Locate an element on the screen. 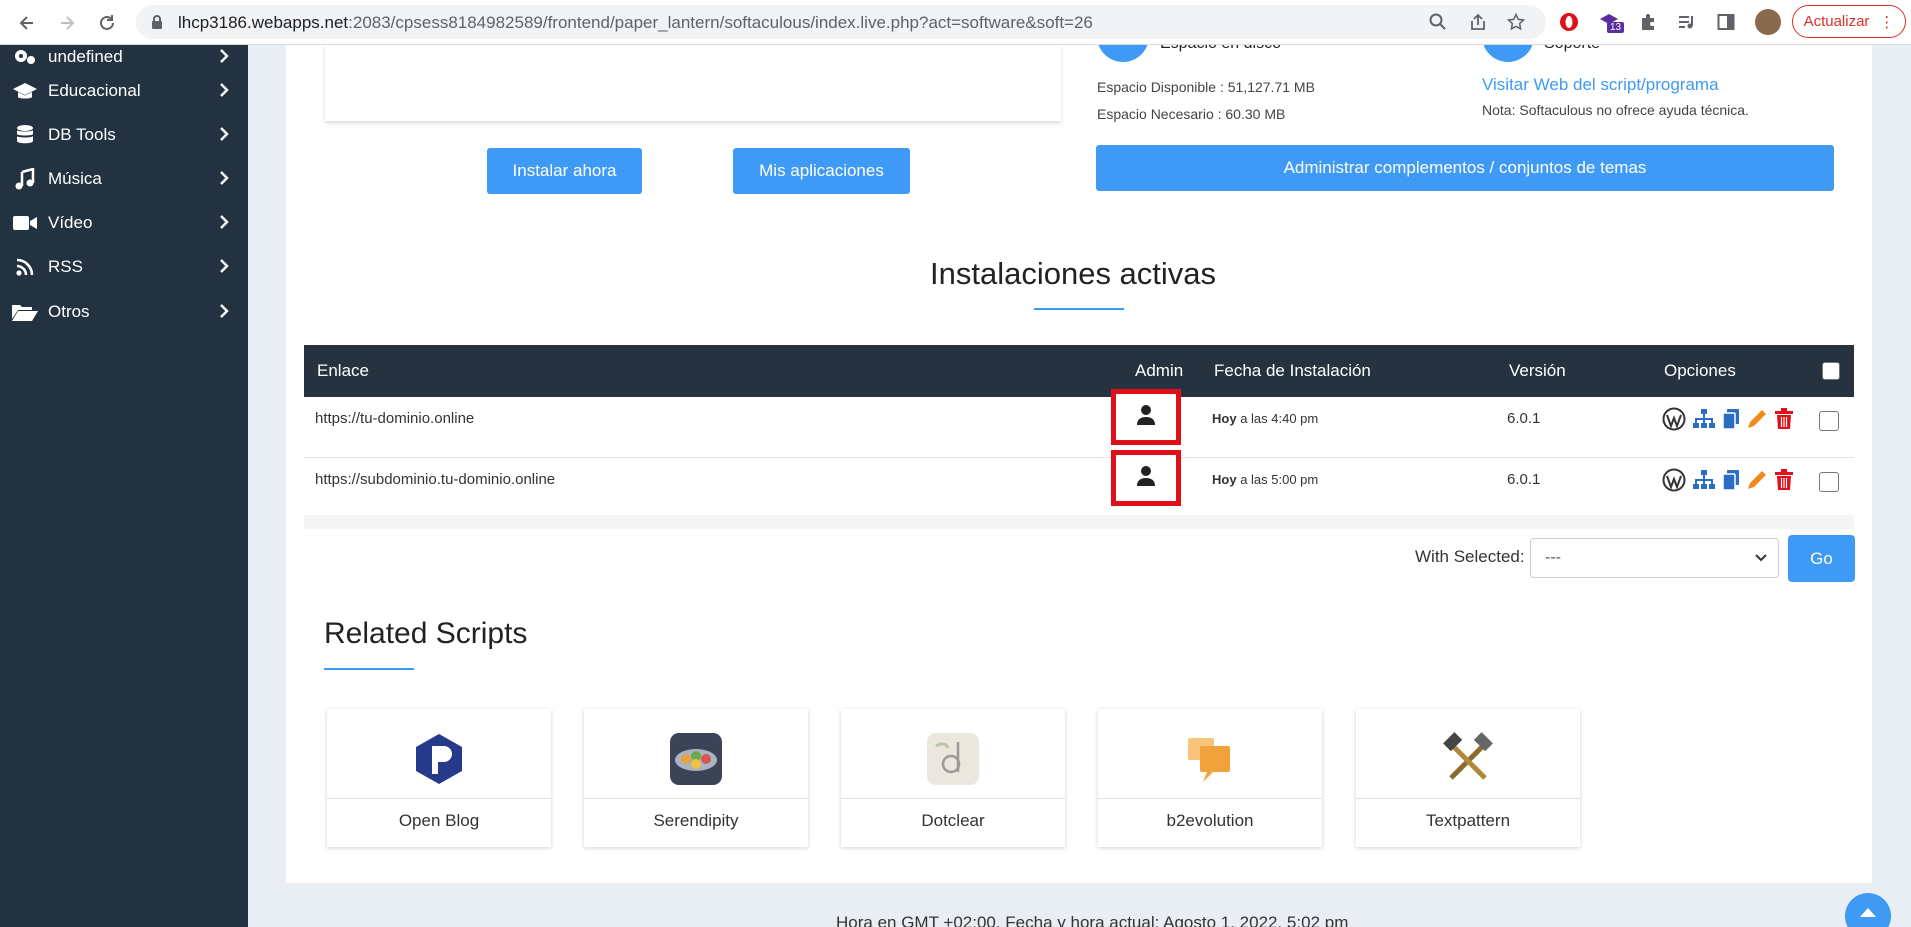  chevron-down-icon is located at coordinates (1761, 560).